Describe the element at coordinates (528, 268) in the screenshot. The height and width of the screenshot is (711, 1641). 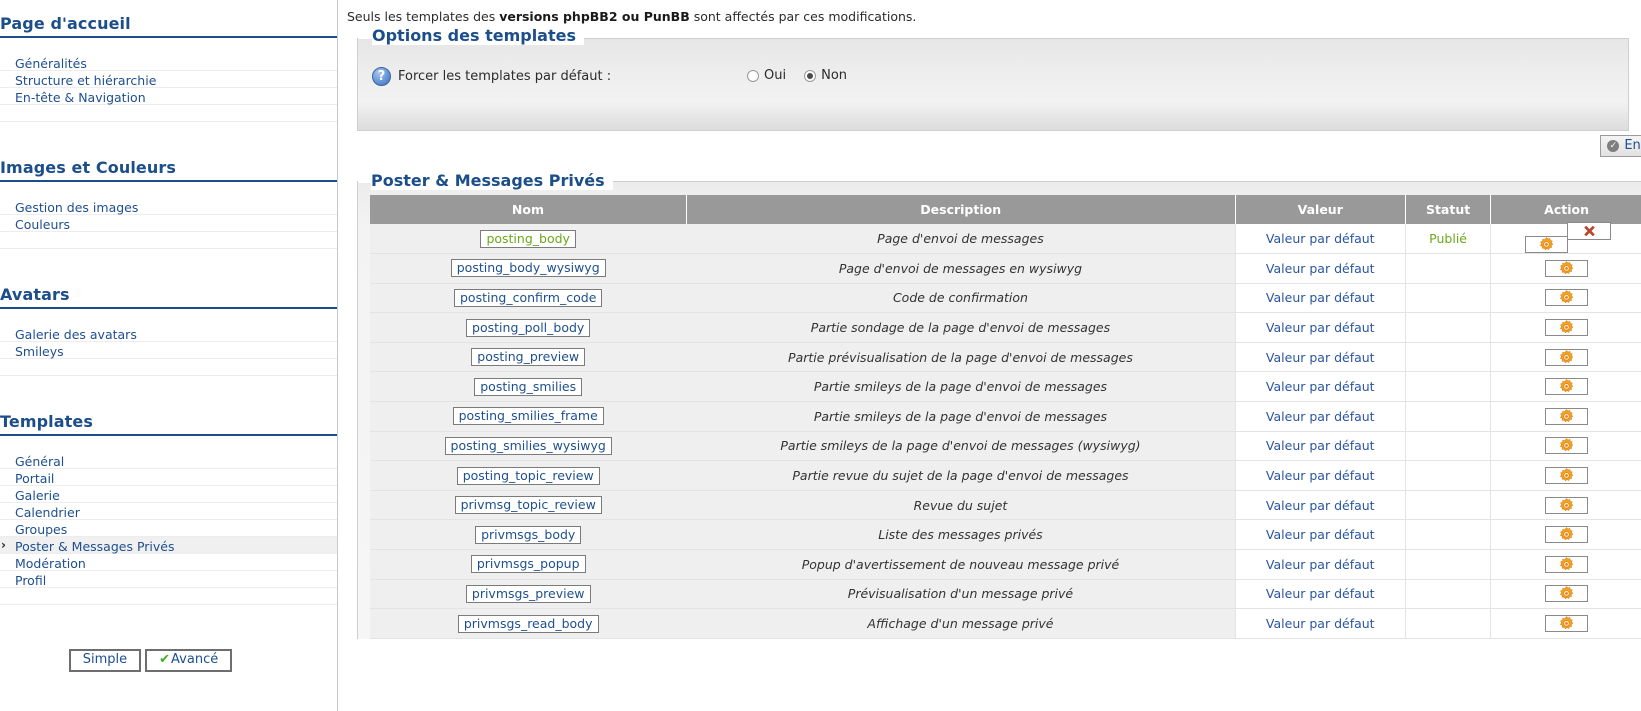
I see `template-name-link: posting_body_wysiwyg` at that location.